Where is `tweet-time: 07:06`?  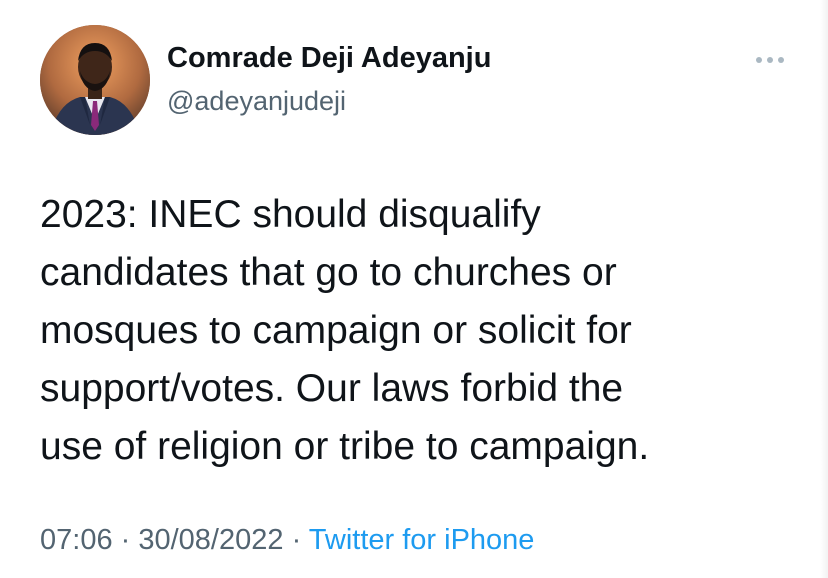 tweet-time: 07:06 is located at coordinates (76, 540).